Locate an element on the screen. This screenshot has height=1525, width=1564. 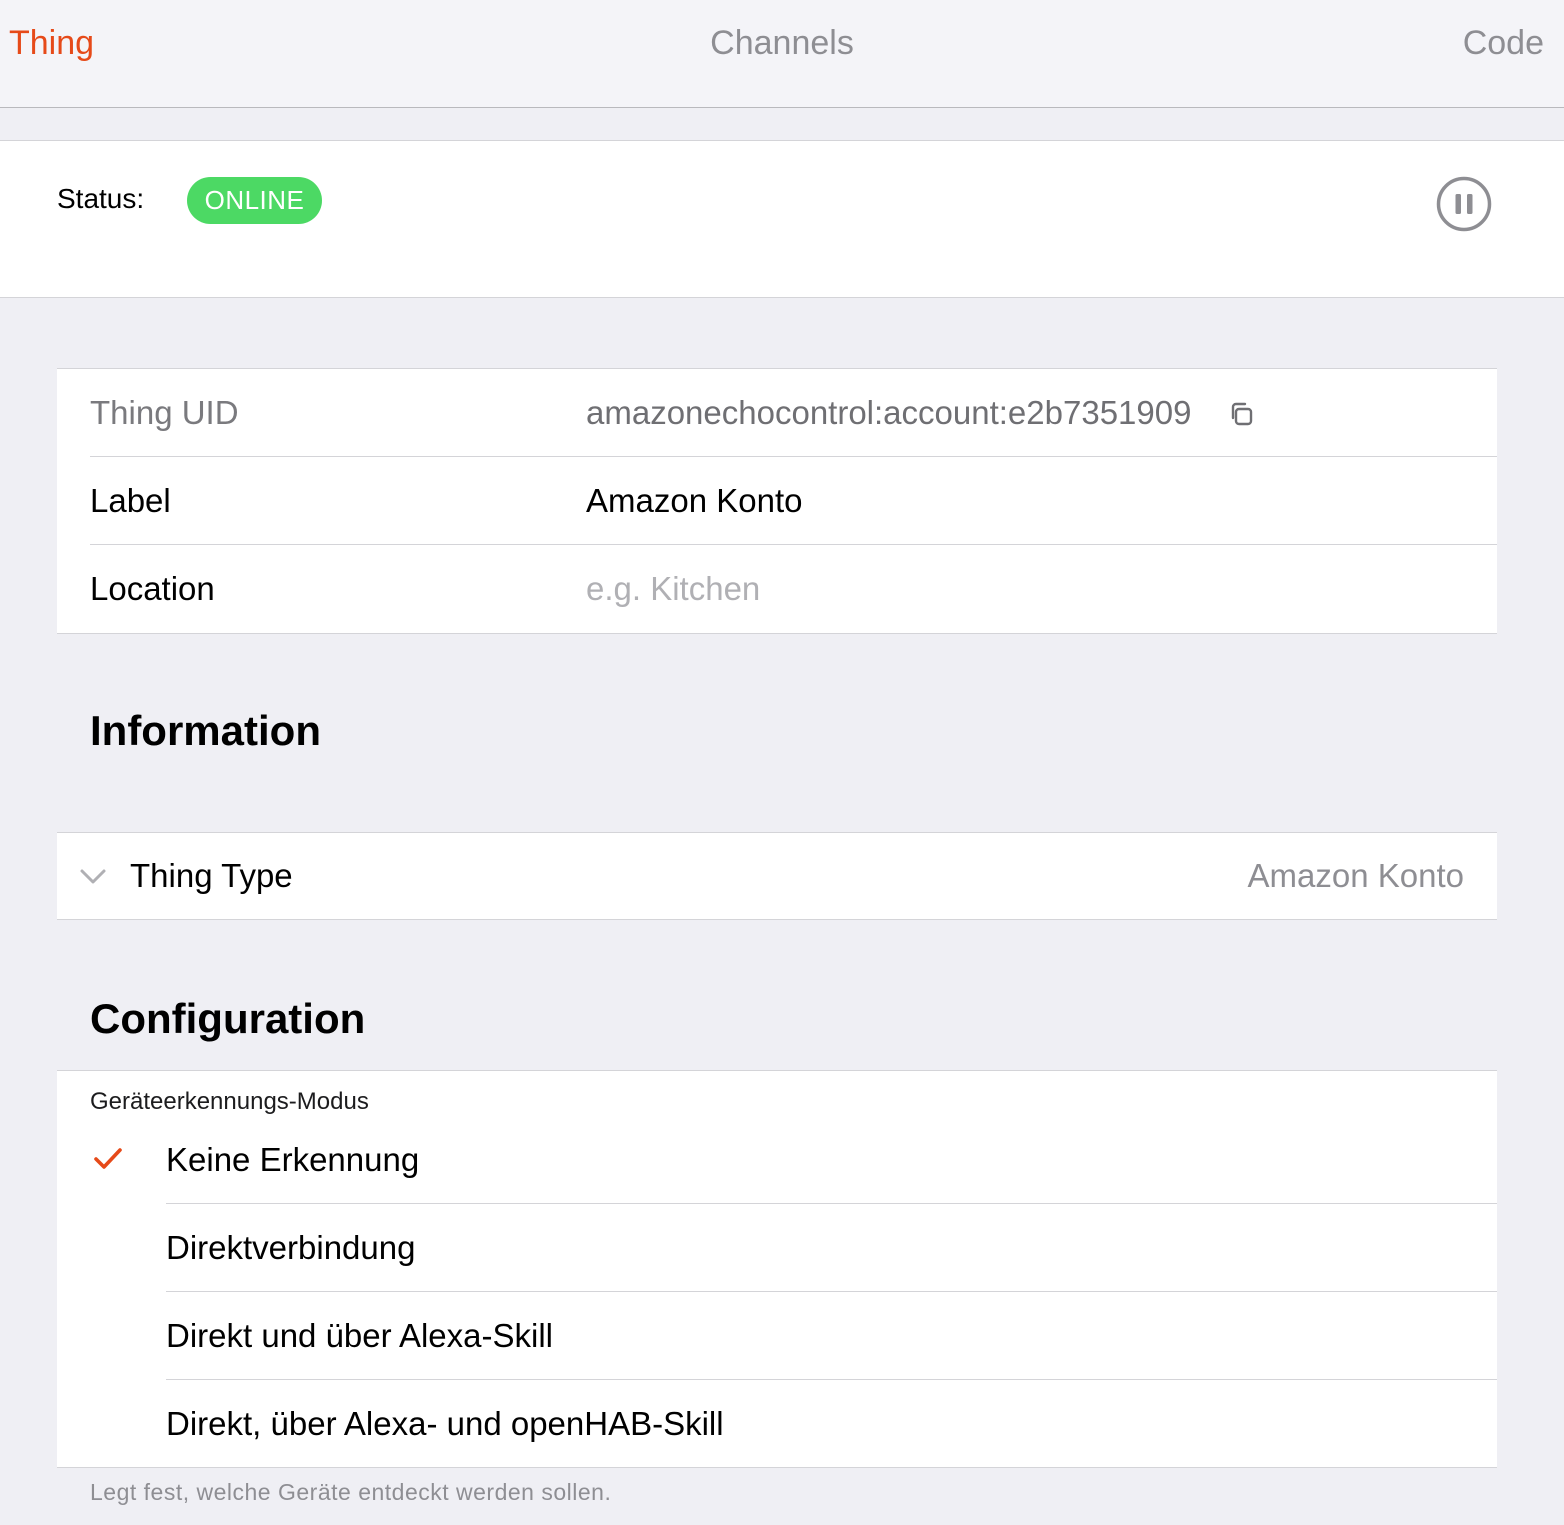
thing-type-row: Thing Type Amazon Konto is located at coordinates (777, 876).